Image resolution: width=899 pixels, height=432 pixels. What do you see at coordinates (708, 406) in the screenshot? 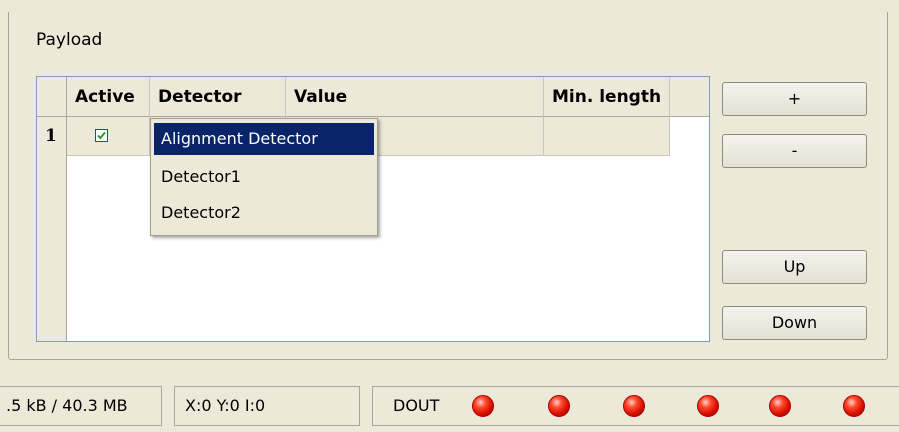
I see `dout-led-4-icon` at bounding box center [708, 406].